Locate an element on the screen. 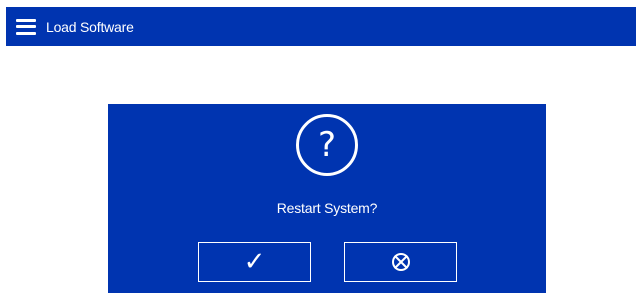 The width and height of the screenshot is (642, 293). question-mark-glyph: ? is located at coordinates (327, 145).